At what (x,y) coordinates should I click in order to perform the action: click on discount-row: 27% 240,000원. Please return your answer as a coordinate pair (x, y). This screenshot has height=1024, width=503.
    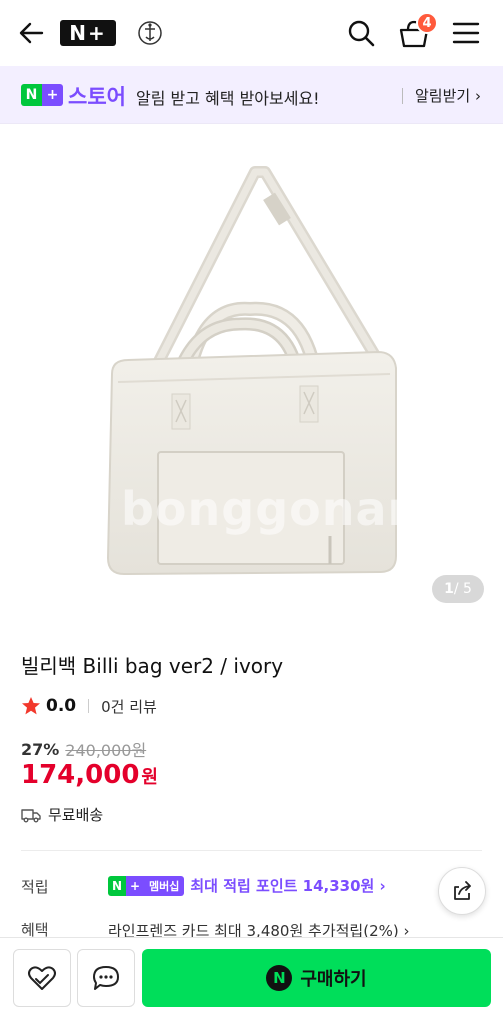
    Looking at the image, I should click on (83, 749).